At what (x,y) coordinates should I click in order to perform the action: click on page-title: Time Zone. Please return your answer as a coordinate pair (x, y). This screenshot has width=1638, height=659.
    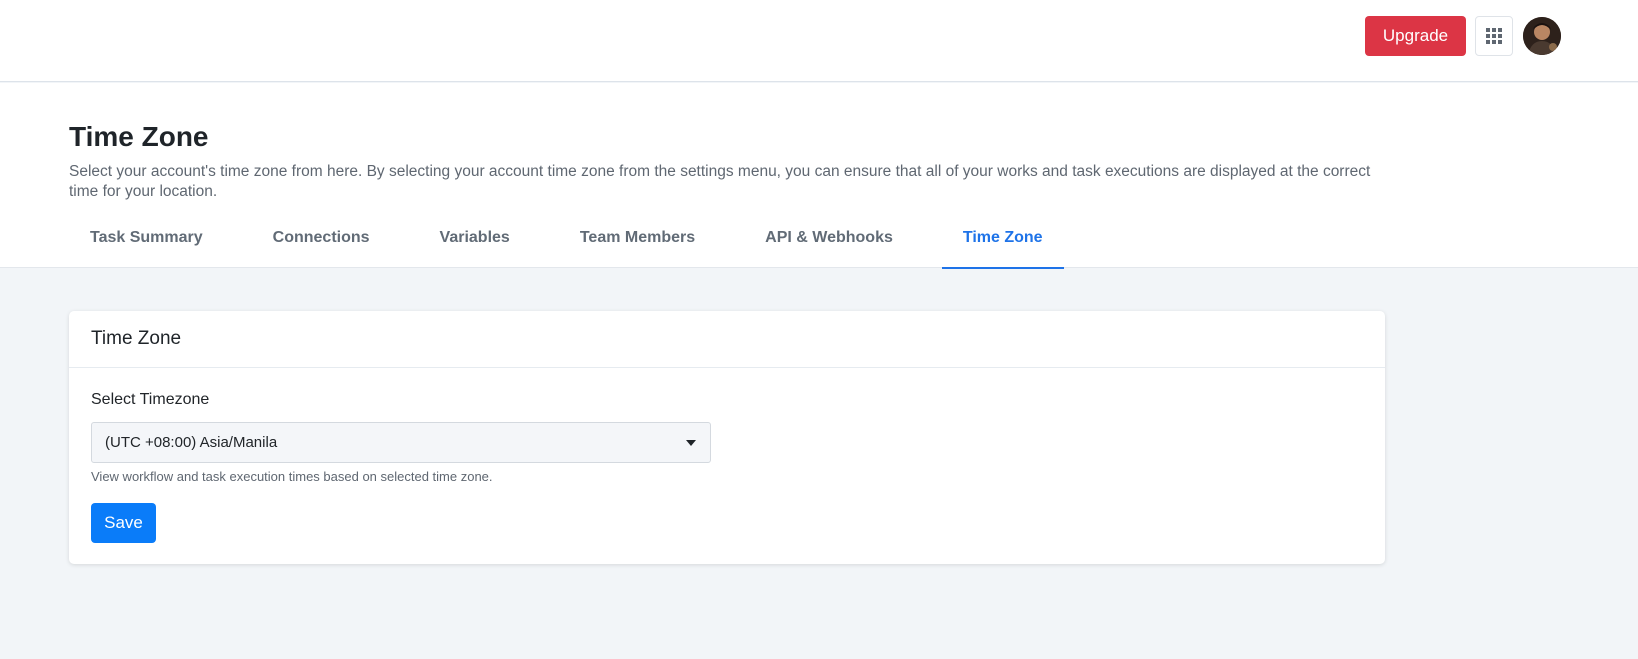
    Looking at the image, I should click on (139, 136).